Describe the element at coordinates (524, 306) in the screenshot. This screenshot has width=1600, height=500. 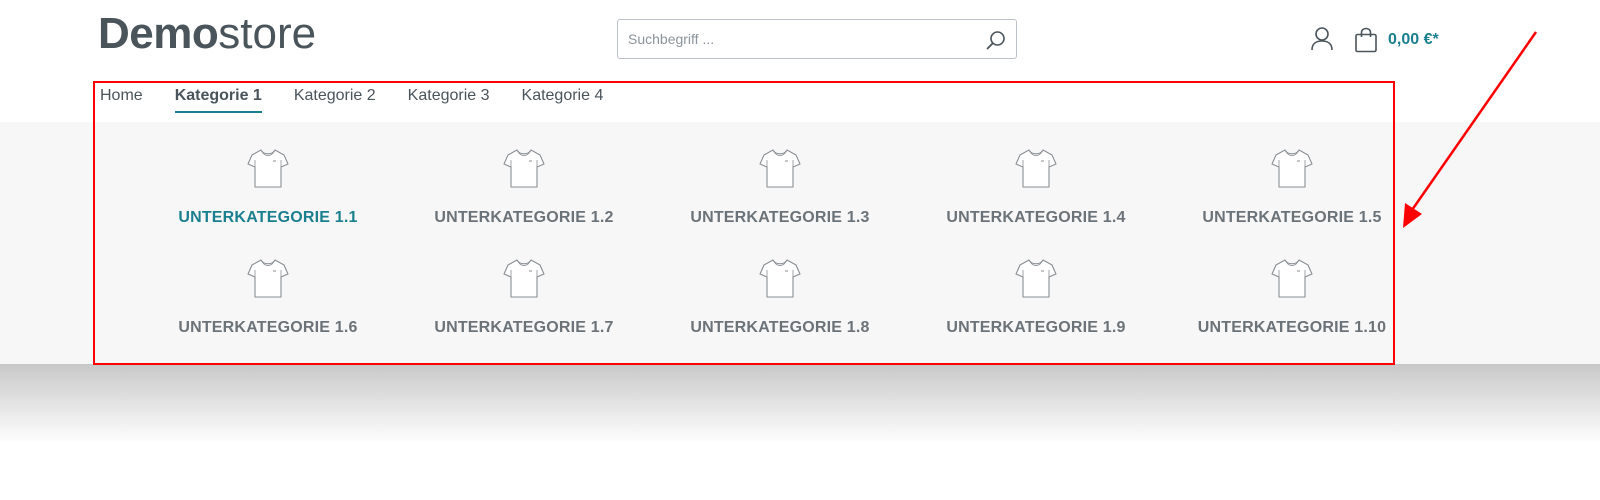
I see `subcategory-item: UNTERKATEGORIE 1.7` at that location.